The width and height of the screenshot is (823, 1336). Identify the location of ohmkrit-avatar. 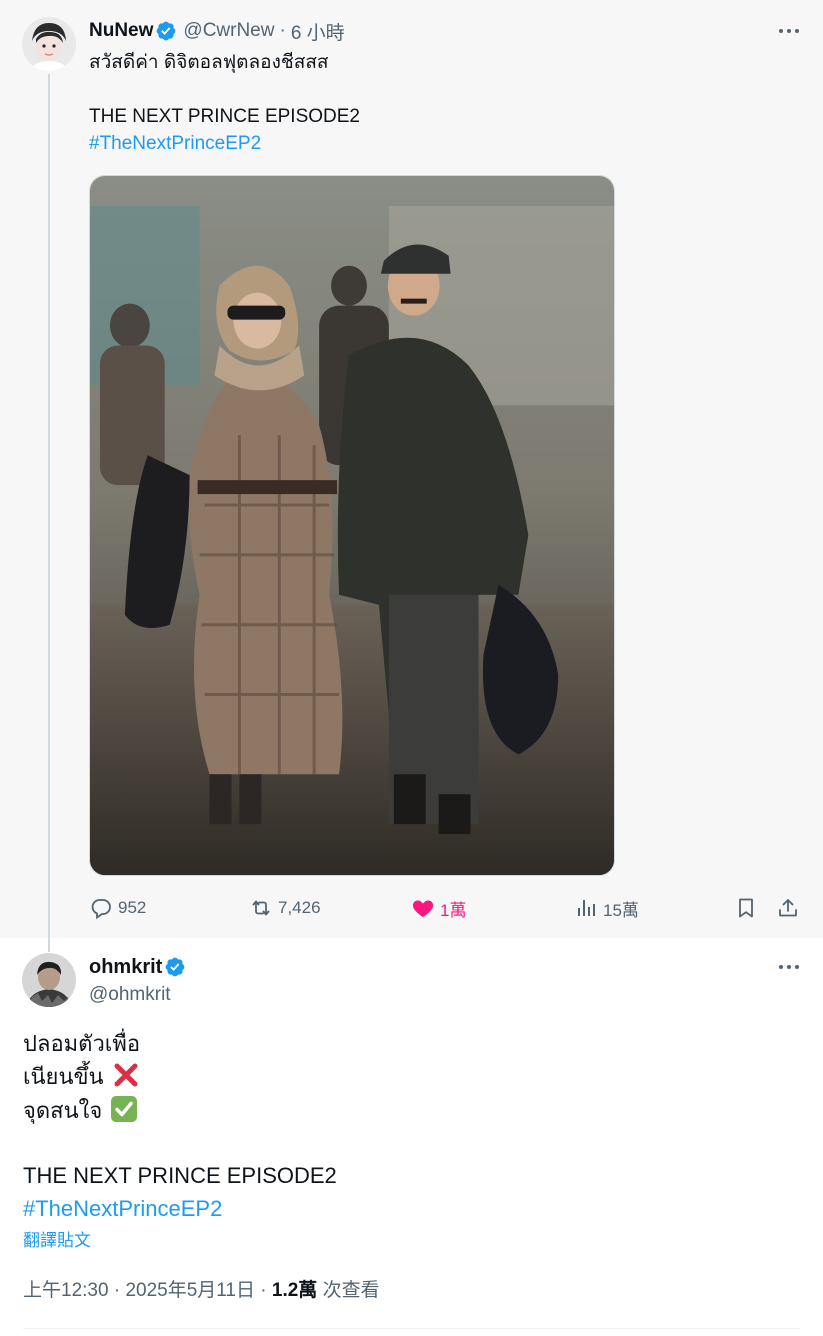
(49, 980).